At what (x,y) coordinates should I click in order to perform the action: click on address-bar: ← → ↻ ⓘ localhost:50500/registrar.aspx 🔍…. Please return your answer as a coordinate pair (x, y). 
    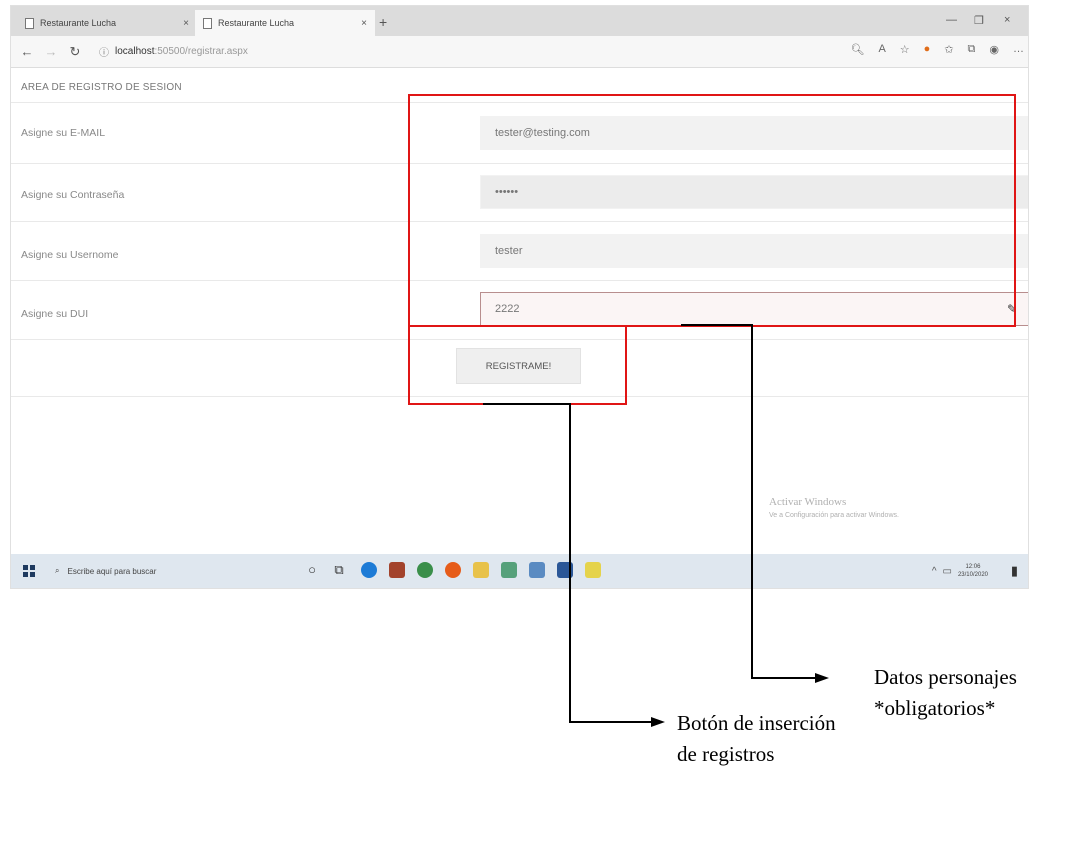
    Looking at the image, I should click on (519, 52).